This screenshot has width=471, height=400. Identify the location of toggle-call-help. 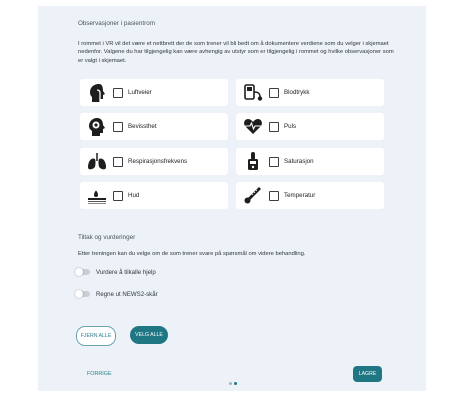
(82, 272).